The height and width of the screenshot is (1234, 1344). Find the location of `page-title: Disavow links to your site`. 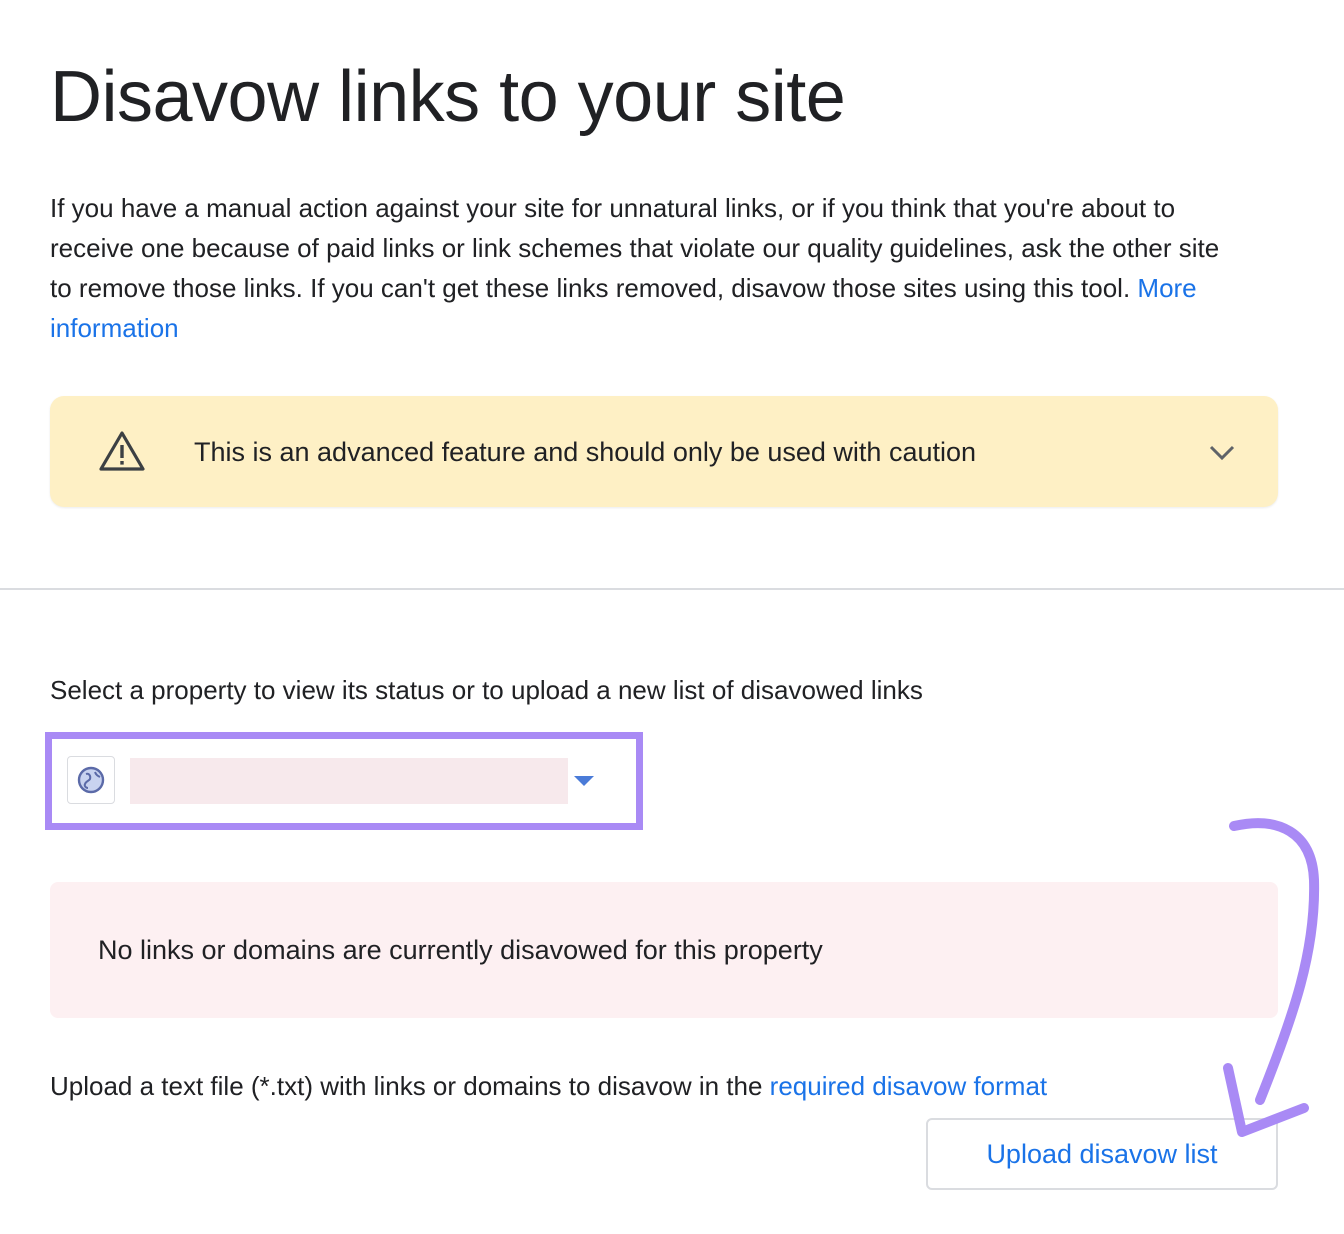

page-title: Disavow links to your site is located at coordinates (448, 97).